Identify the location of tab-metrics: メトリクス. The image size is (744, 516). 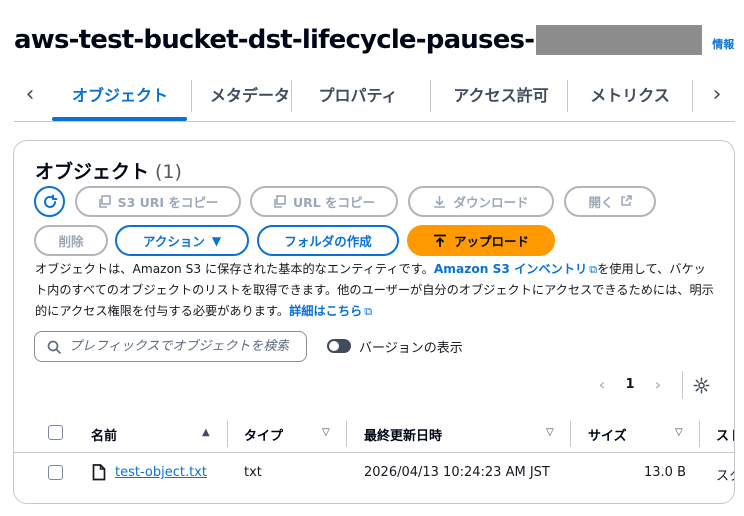
(630, 94).